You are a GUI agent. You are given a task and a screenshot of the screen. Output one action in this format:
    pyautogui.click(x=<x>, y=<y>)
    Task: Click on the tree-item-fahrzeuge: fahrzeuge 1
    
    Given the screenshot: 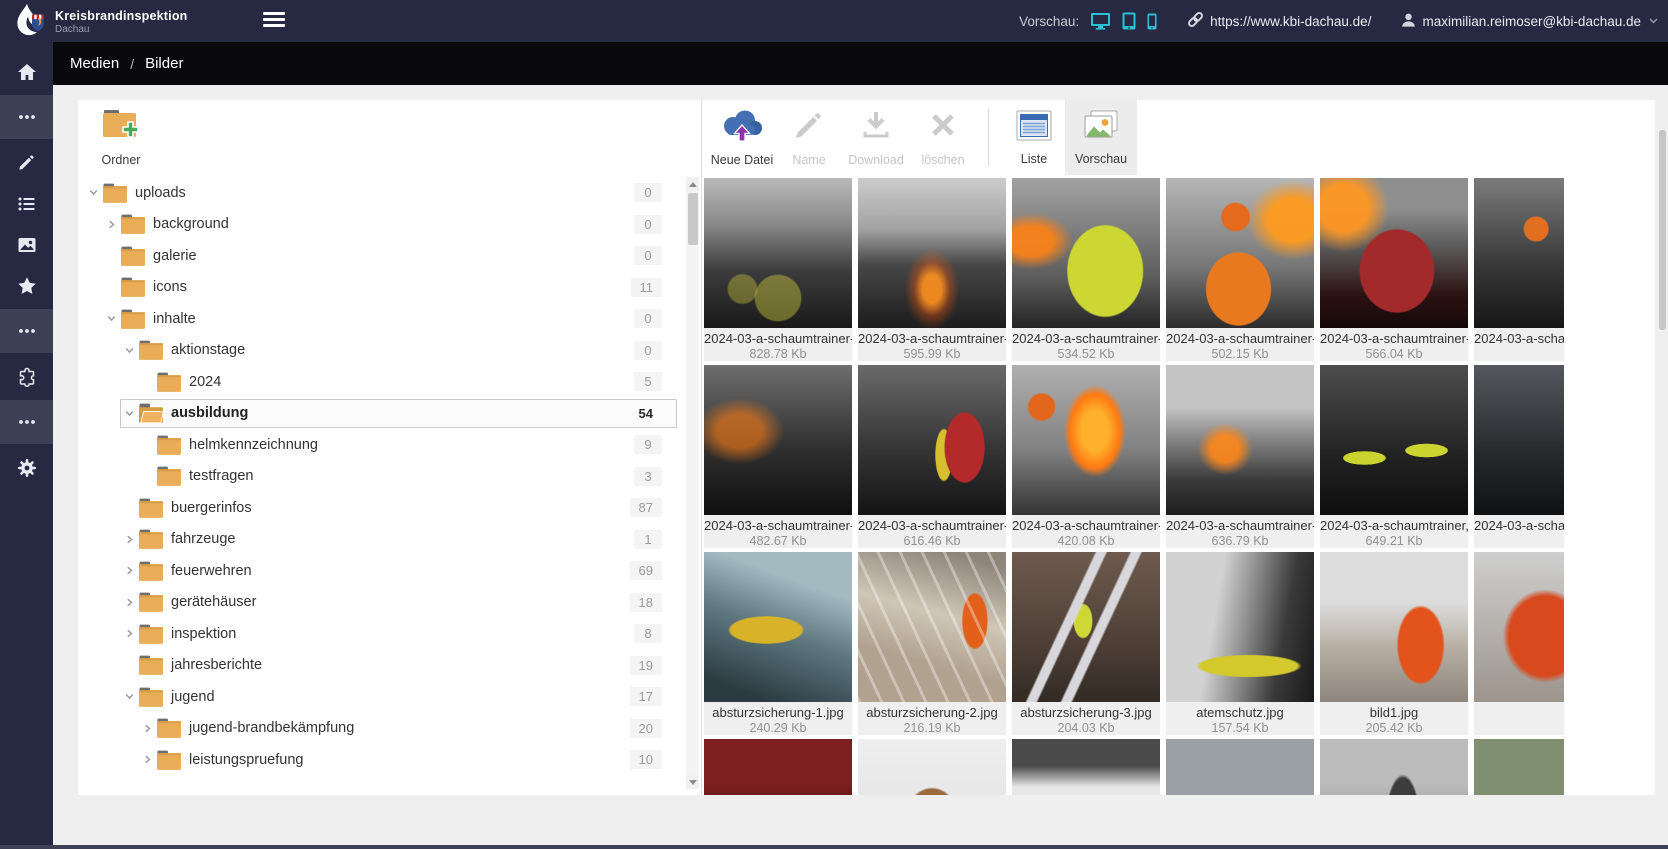 What is the action you would take?
    pyautogui.click(x=381, y=540)
    